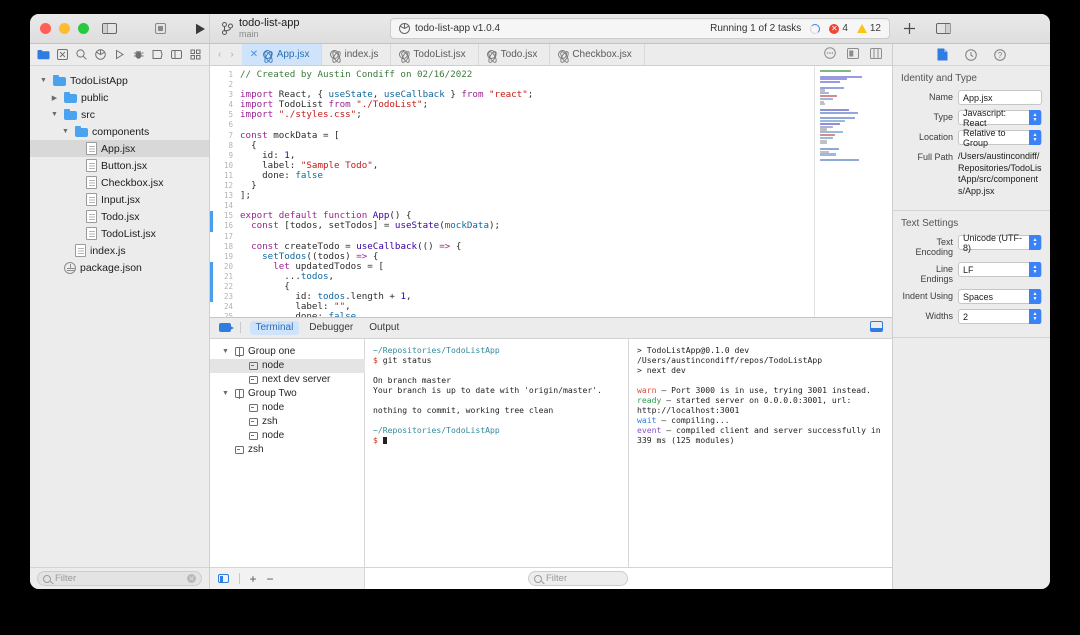 This screenshot has width=1080, height=635. I want to click on line-number: 13, so click(225, 196).